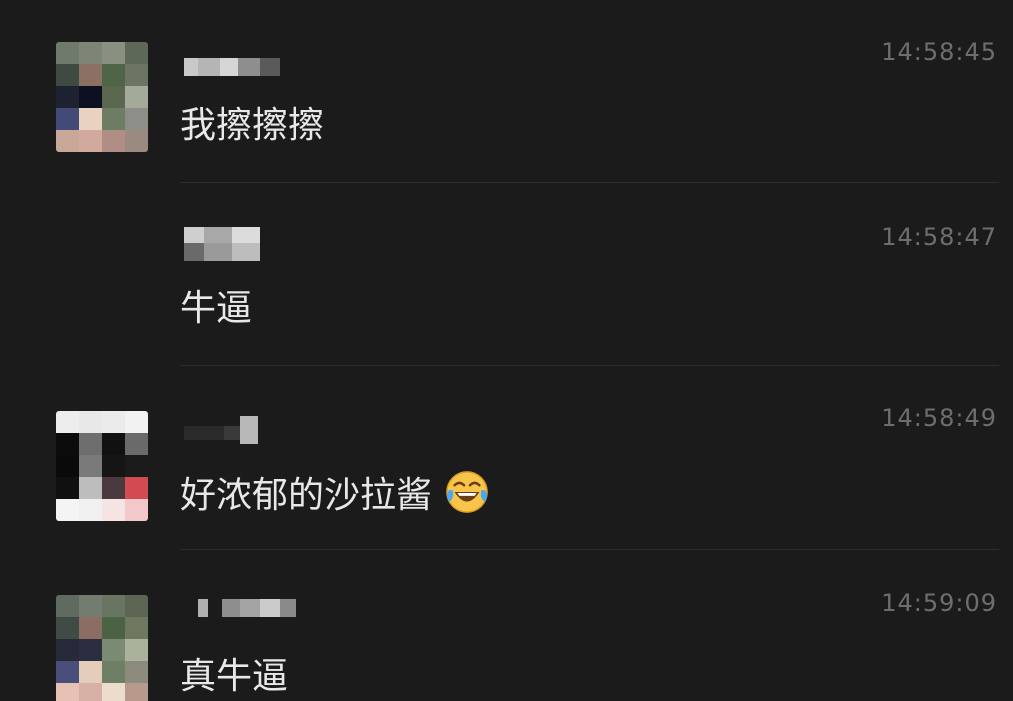  I want to click on message-text: 牛逼, so click(216, 305).